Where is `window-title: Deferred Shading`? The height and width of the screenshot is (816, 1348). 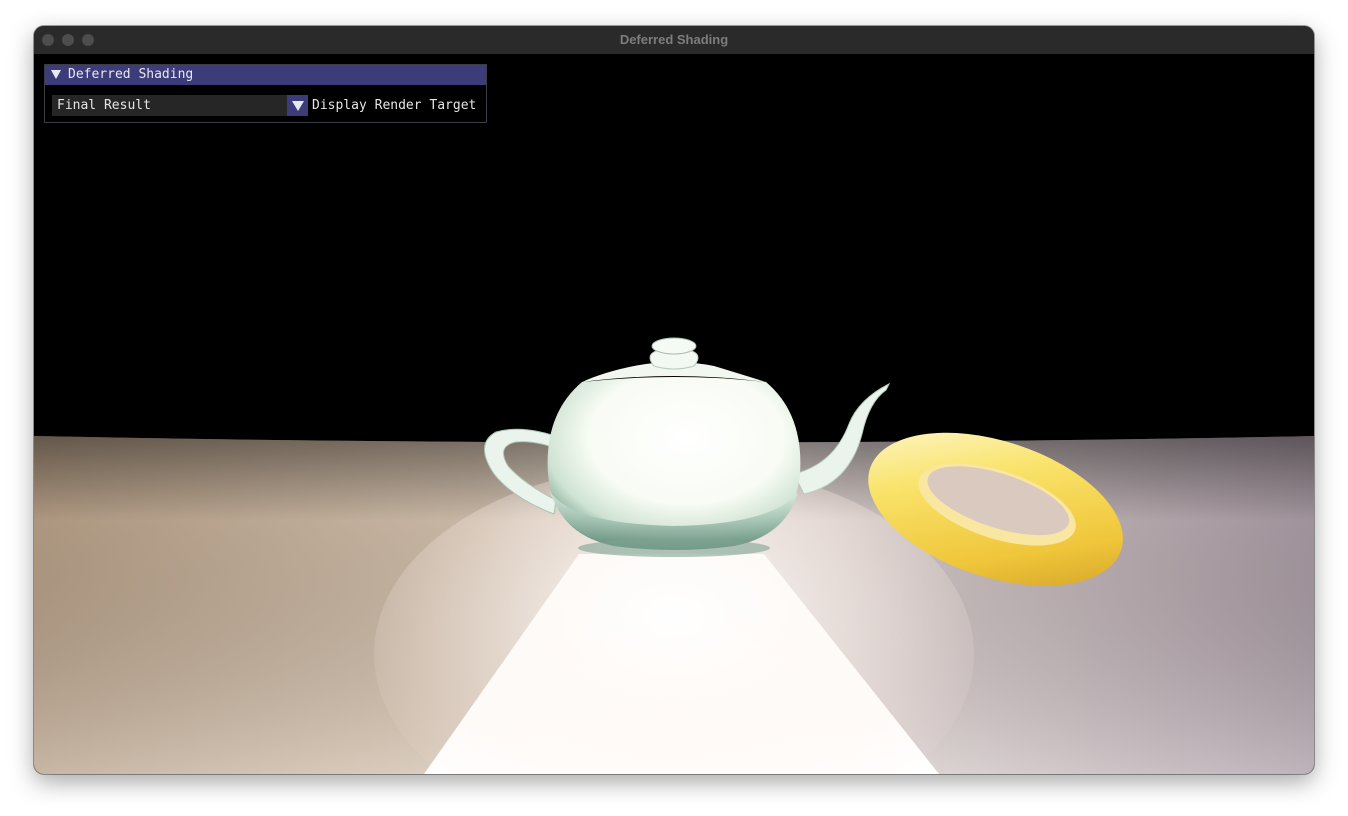 window-title: Deferred Shading is located at coordinates (674, 39).